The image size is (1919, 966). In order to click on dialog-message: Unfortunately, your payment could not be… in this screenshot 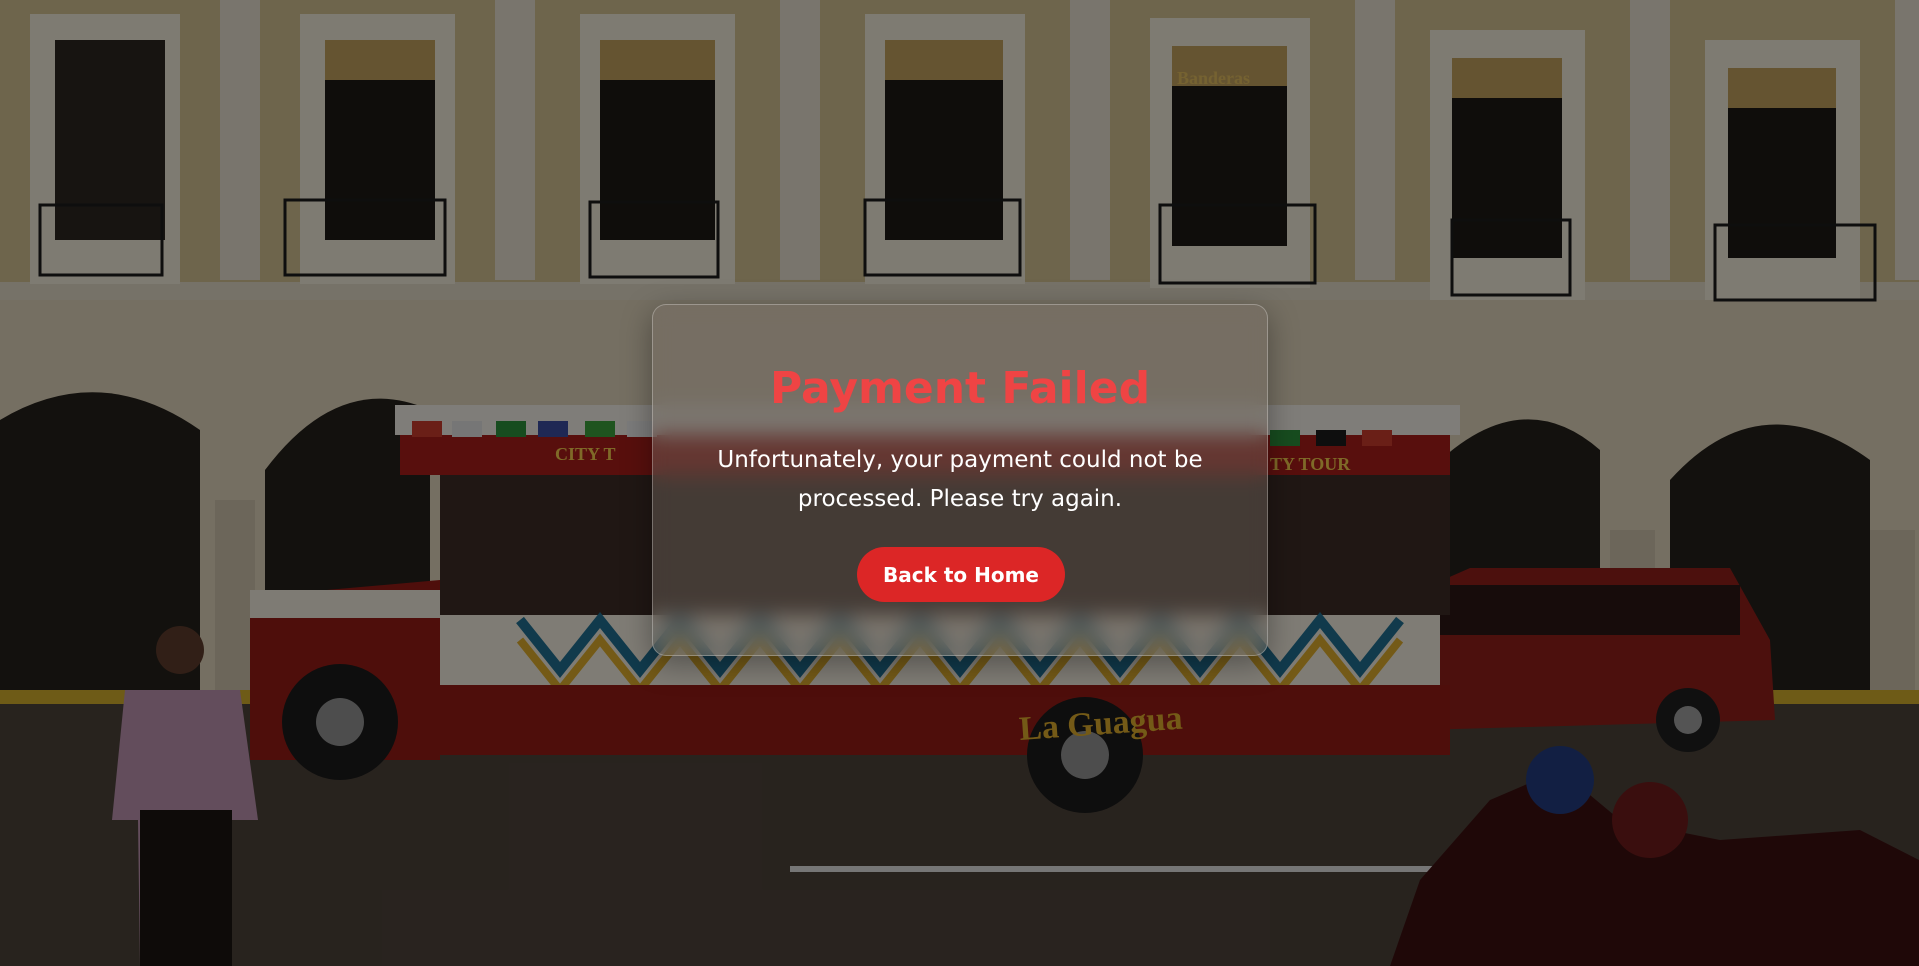, I will do `click(960, 479)`.